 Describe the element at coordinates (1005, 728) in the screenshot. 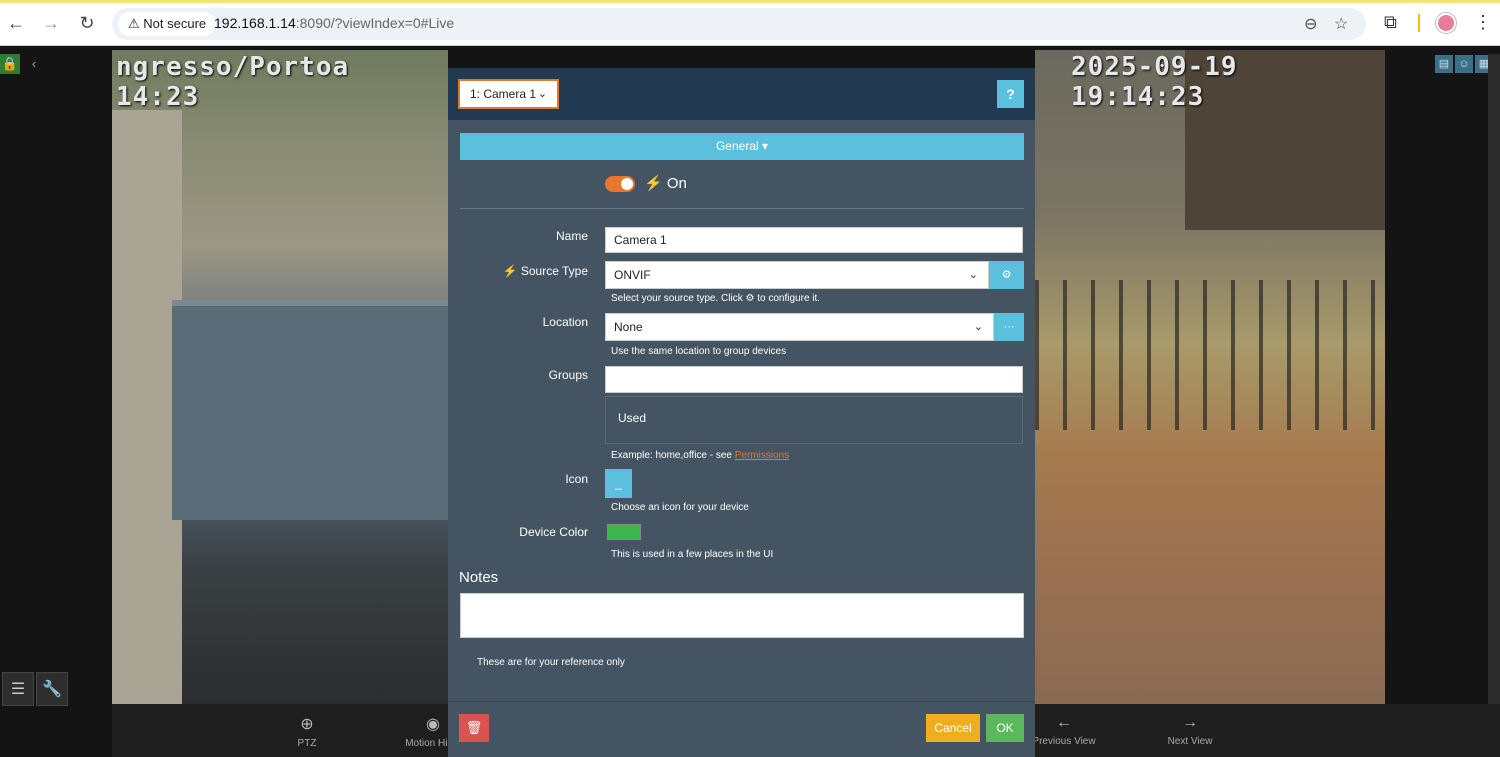

I see `ok-button: OK` at that location.